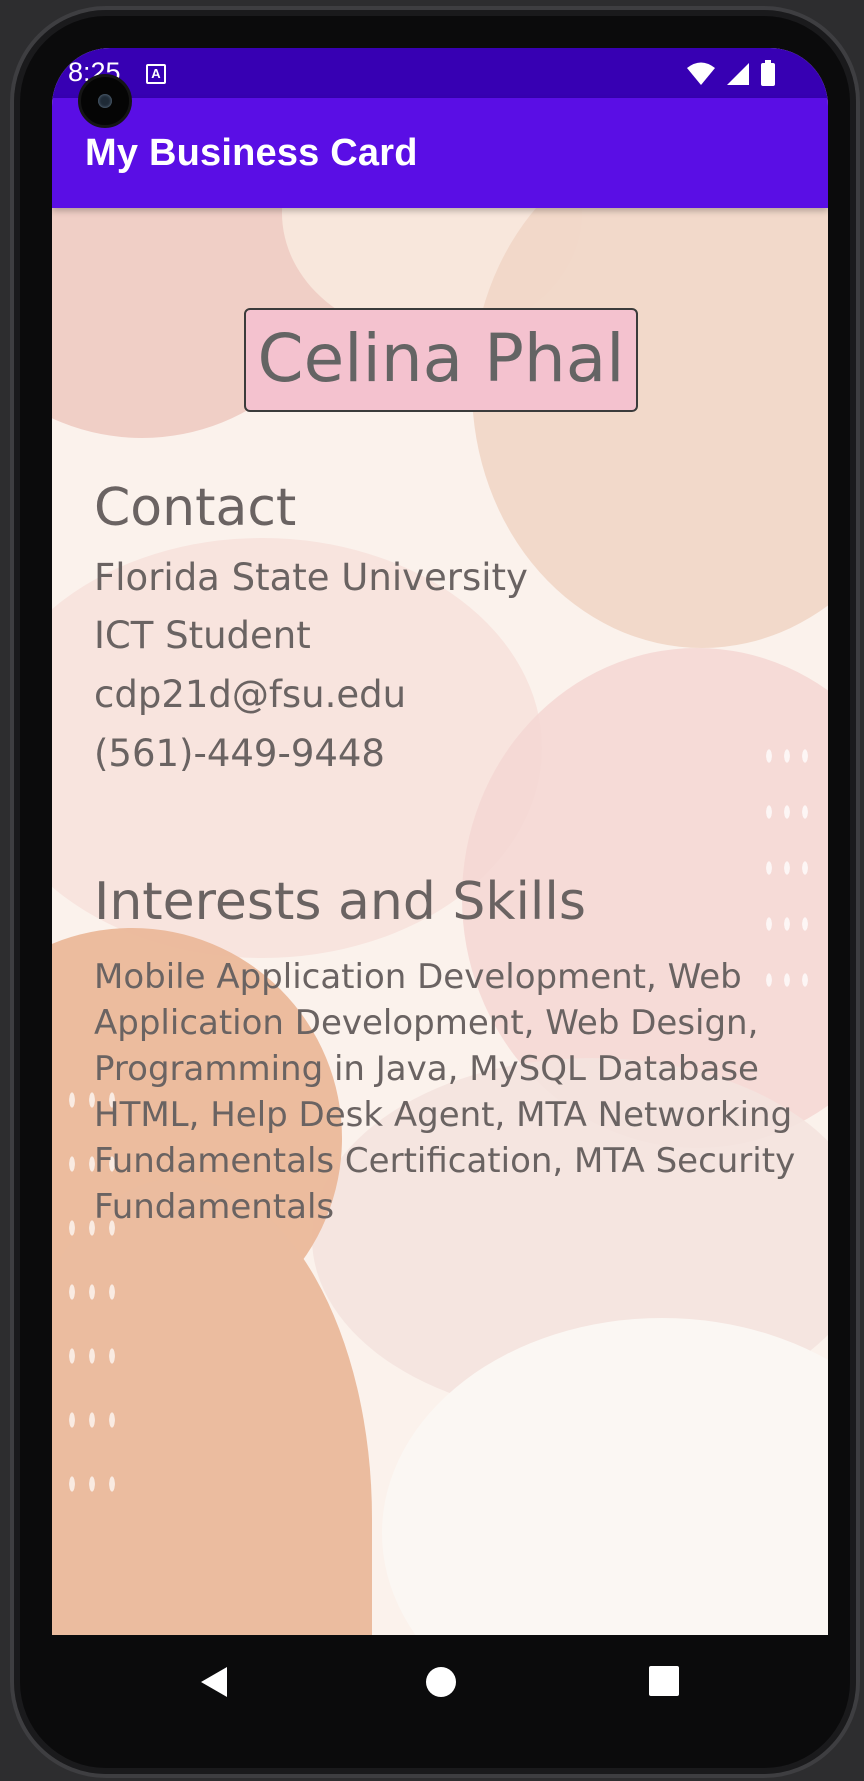 The width and height of the screenshot is (864, 1781). I want to click on contact-email: cdp21d@fsu.edu, so click(250, 694).